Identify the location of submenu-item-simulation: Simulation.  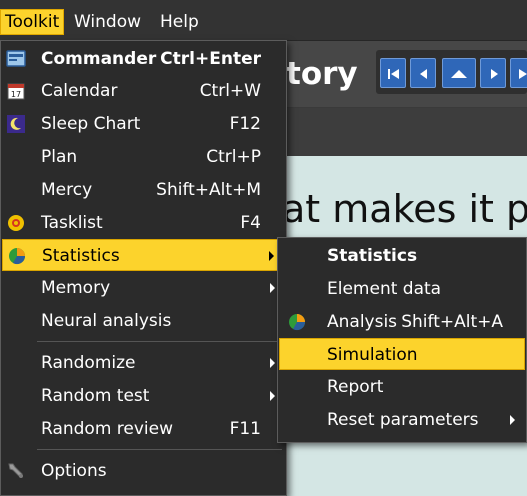
(402, 354).